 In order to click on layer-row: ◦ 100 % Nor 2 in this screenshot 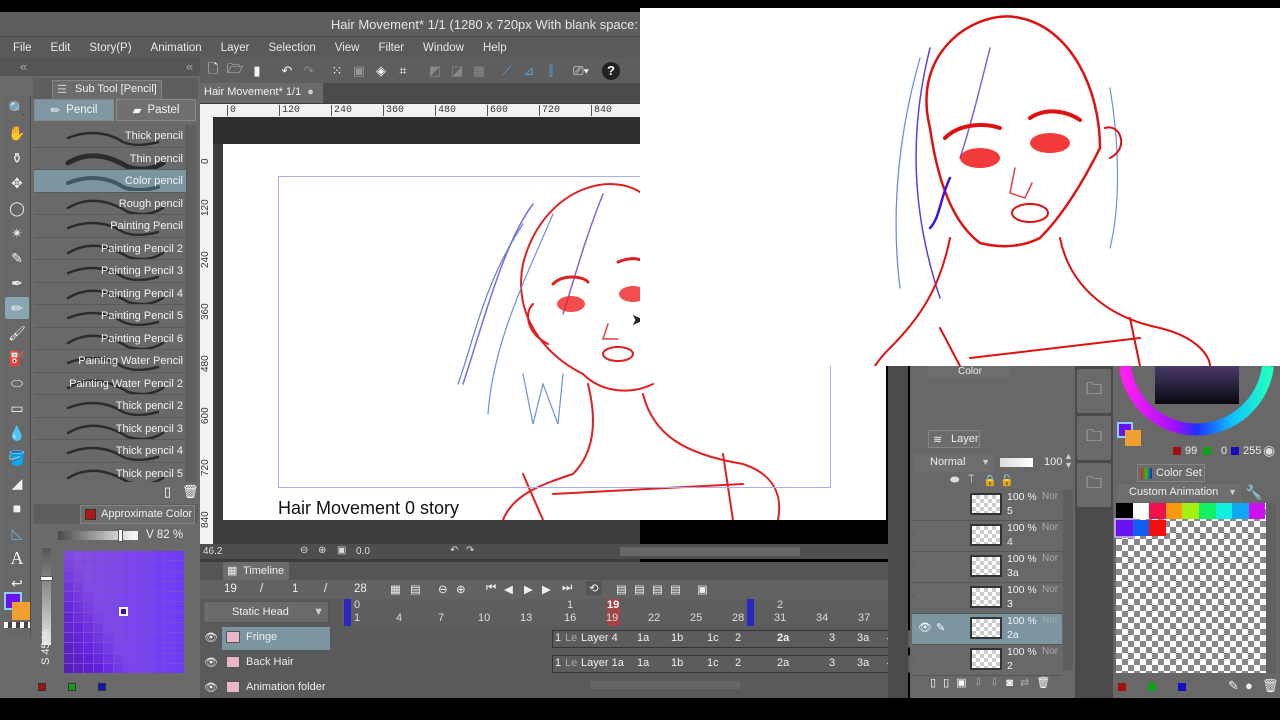, I will do `click(987, 660)`.